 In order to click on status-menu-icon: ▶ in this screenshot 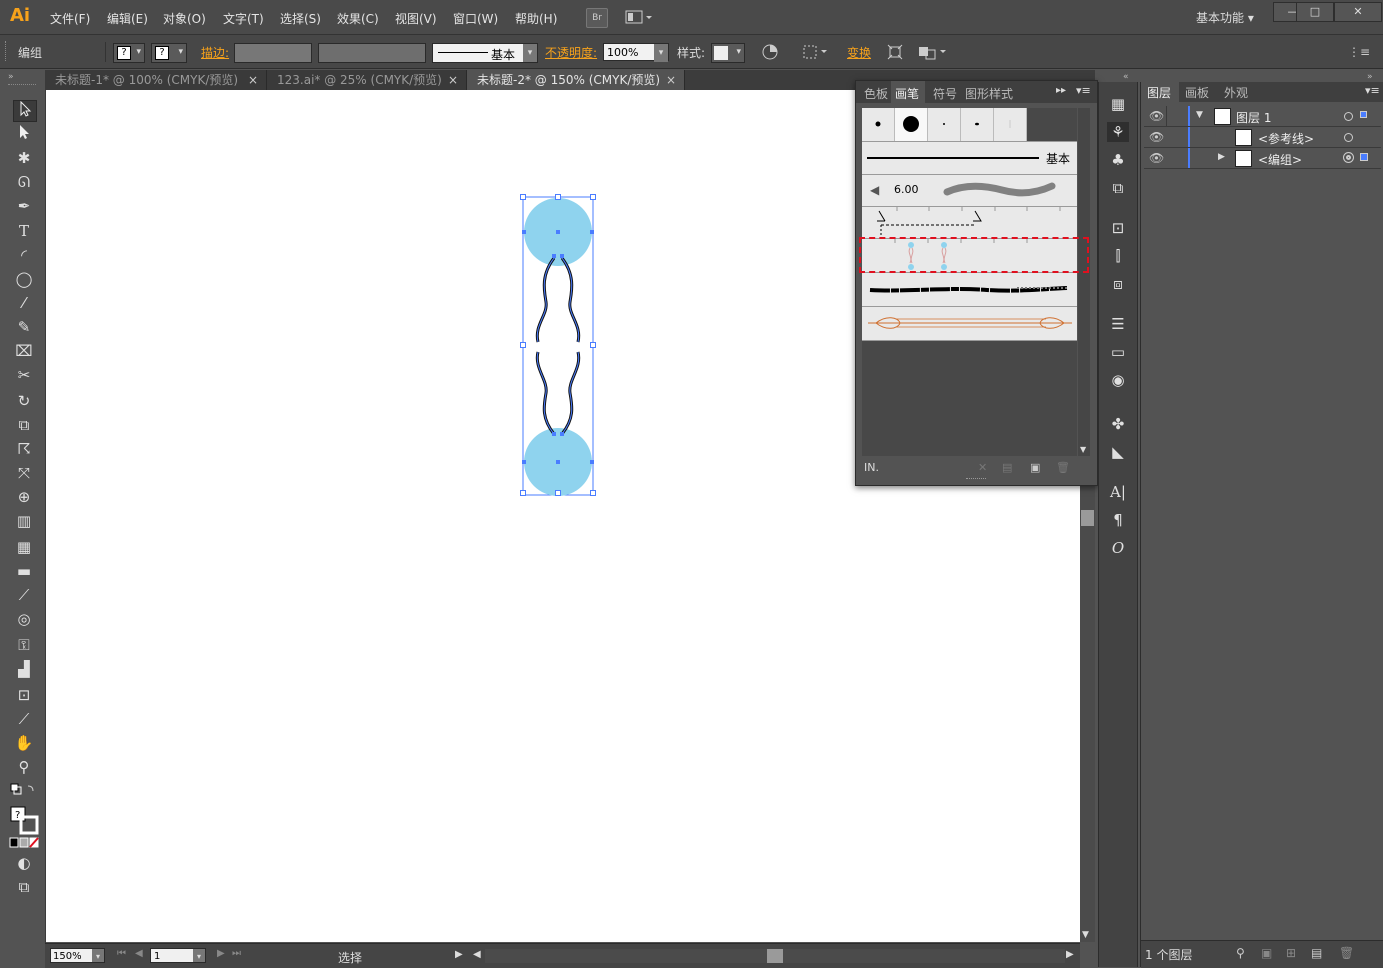, I will do `click(459, 954)`.